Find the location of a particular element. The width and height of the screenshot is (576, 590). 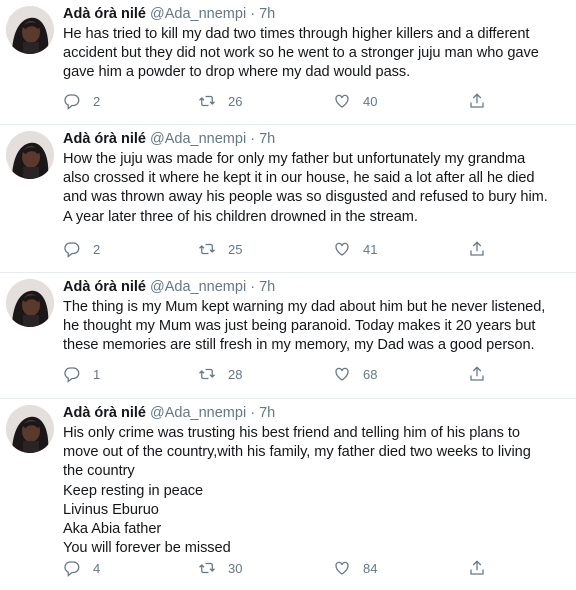

retweet-button: 28 is located at coordinates (265, 374).